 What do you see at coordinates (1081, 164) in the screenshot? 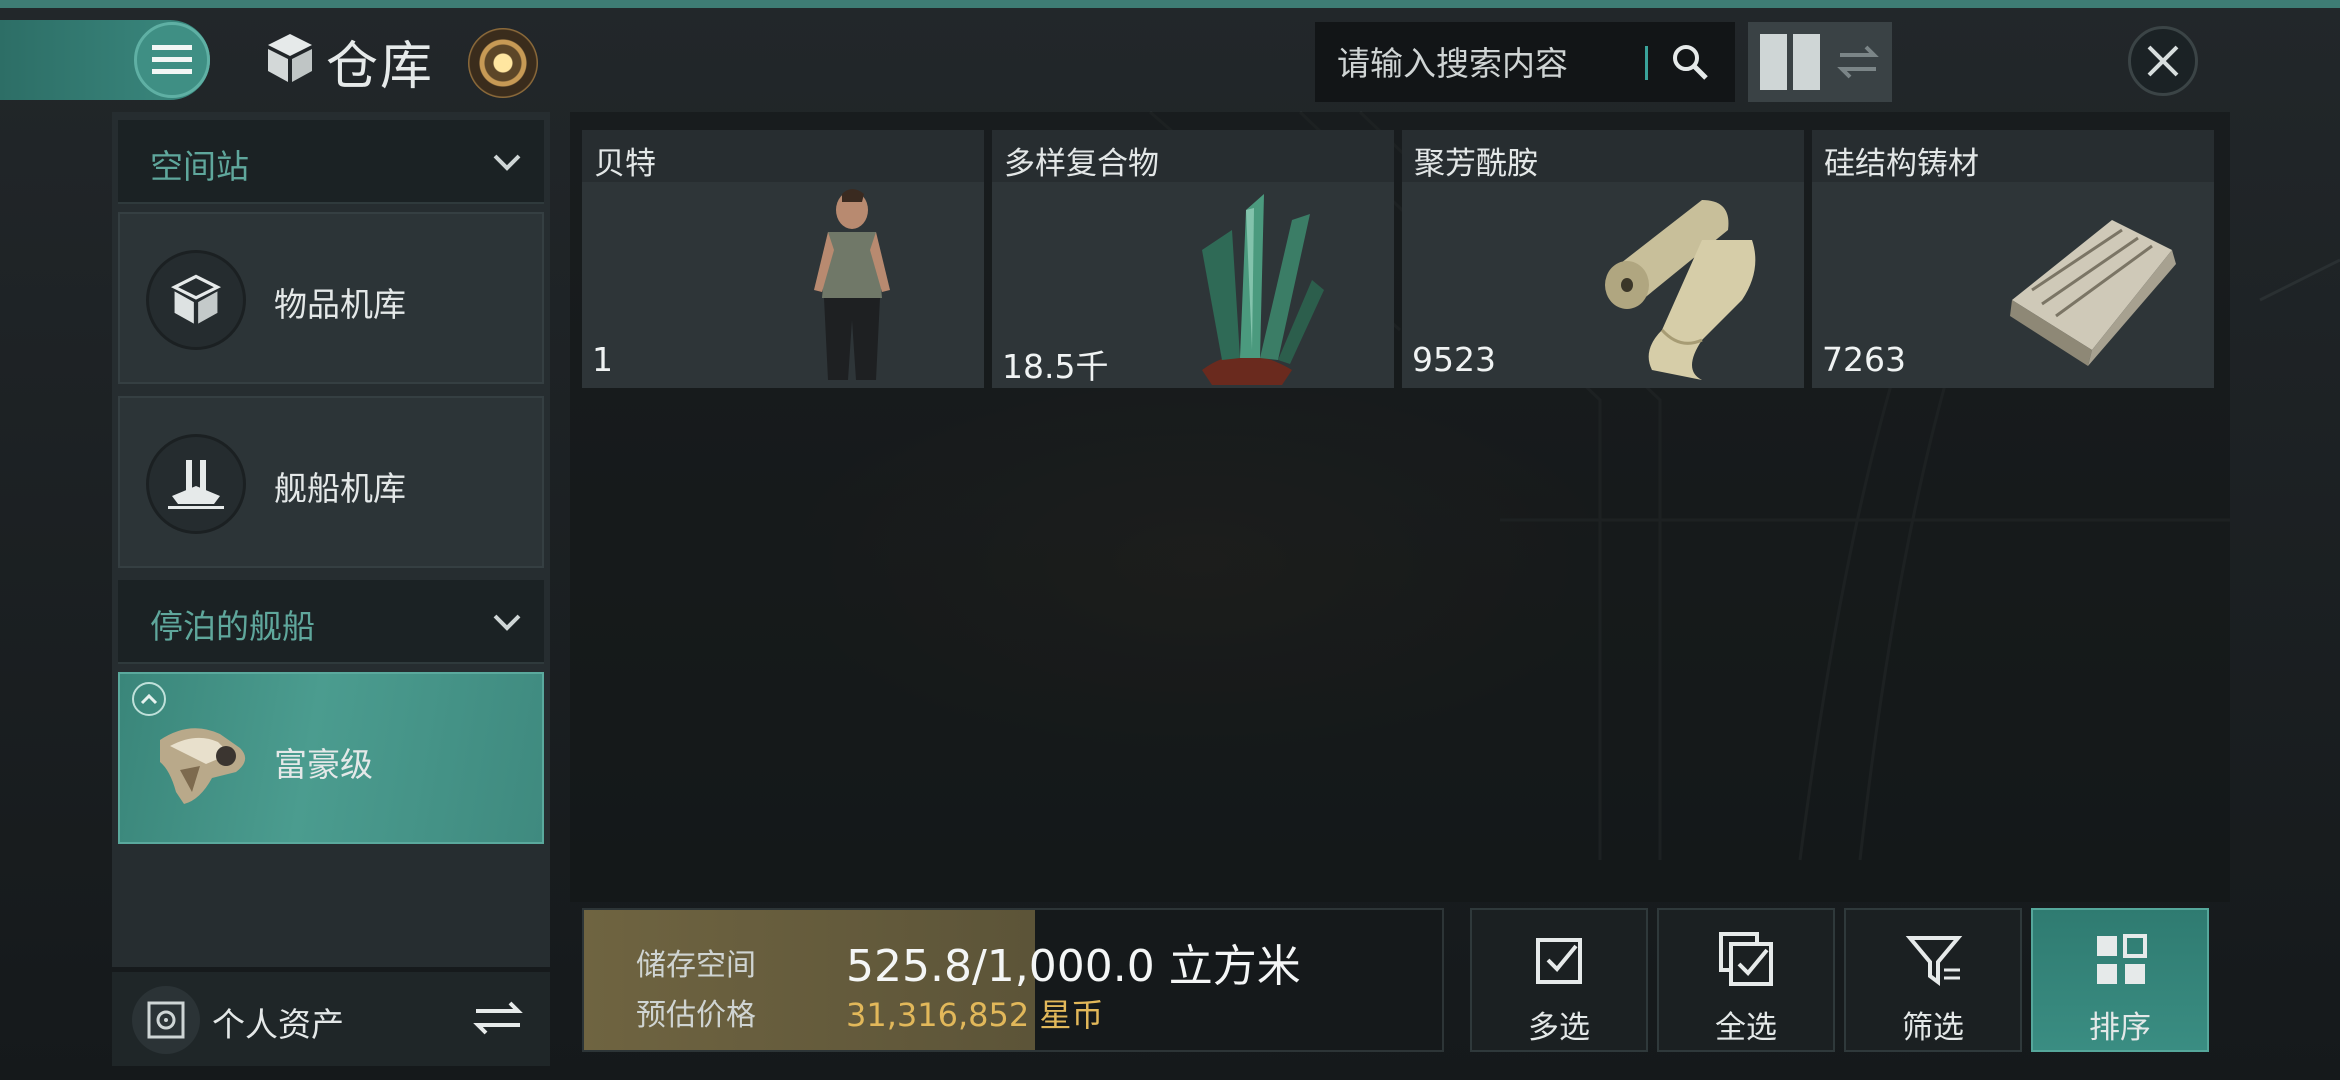
I see `item-name: 多样复合物` at bounding box center [1081, 164].